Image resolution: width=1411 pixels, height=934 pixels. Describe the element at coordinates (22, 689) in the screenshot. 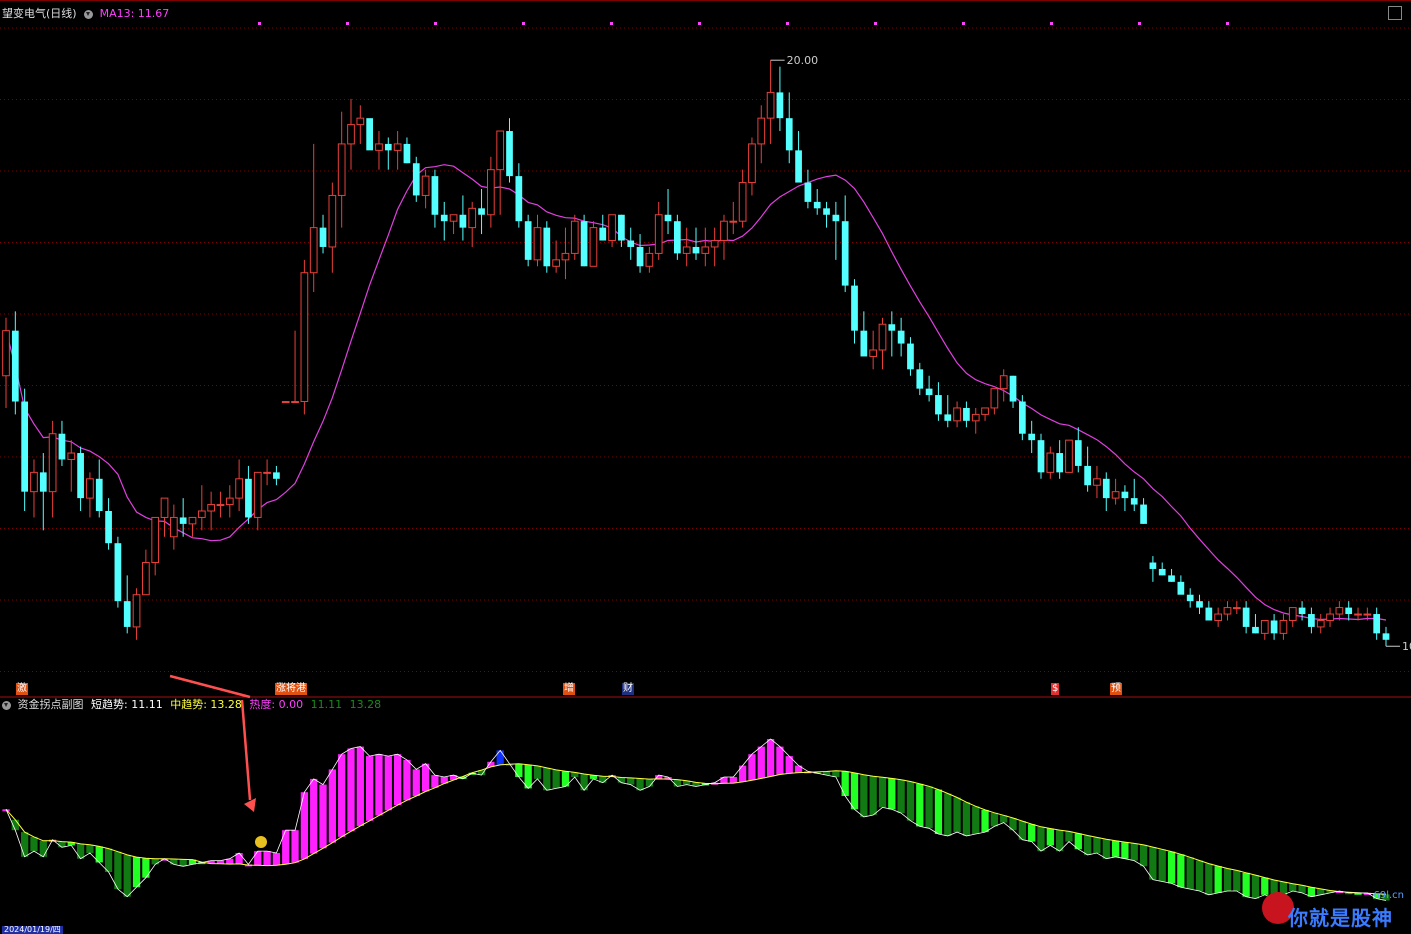

I see `signal-flag: 激` at that location.